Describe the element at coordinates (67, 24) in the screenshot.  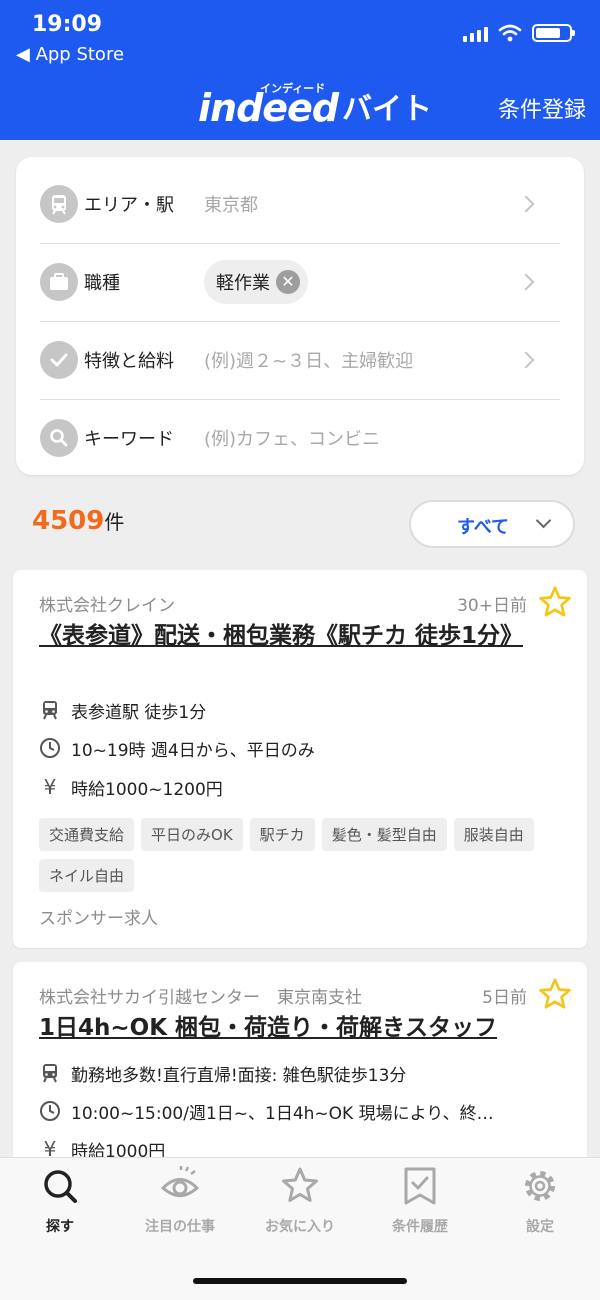
I see `status-time: 19:09` at that location.